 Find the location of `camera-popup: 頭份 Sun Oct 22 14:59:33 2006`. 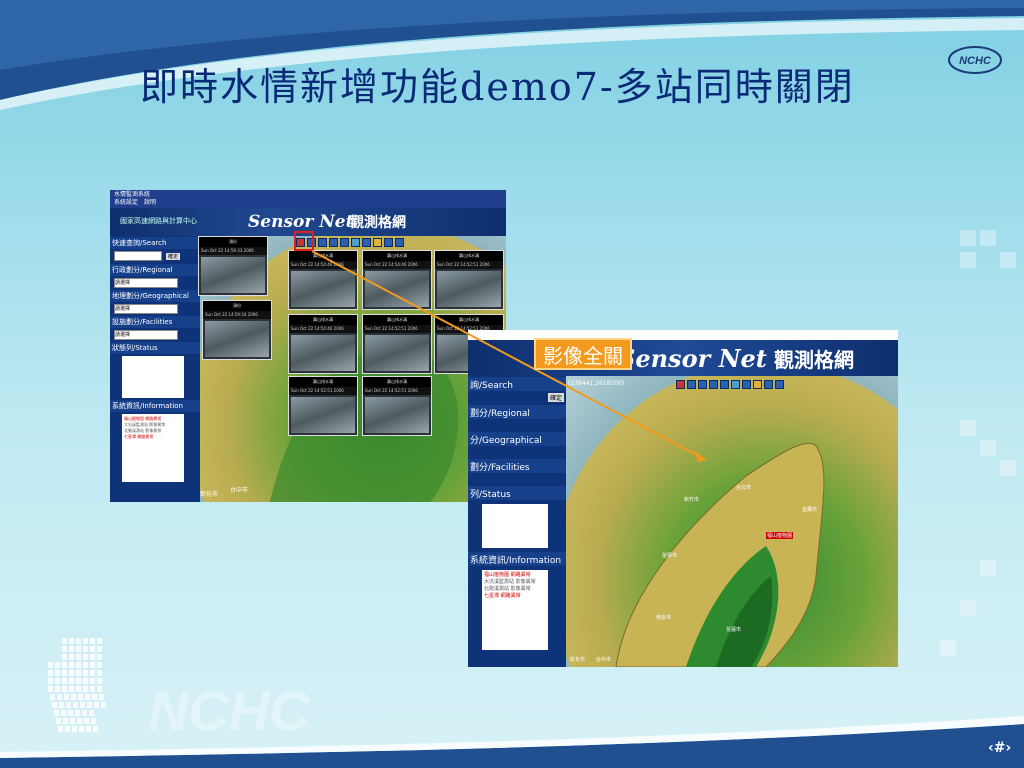

camera-popup: 頭份 Sun Oct 22 14:59:33 2006 is located at coordinates (233, 266).